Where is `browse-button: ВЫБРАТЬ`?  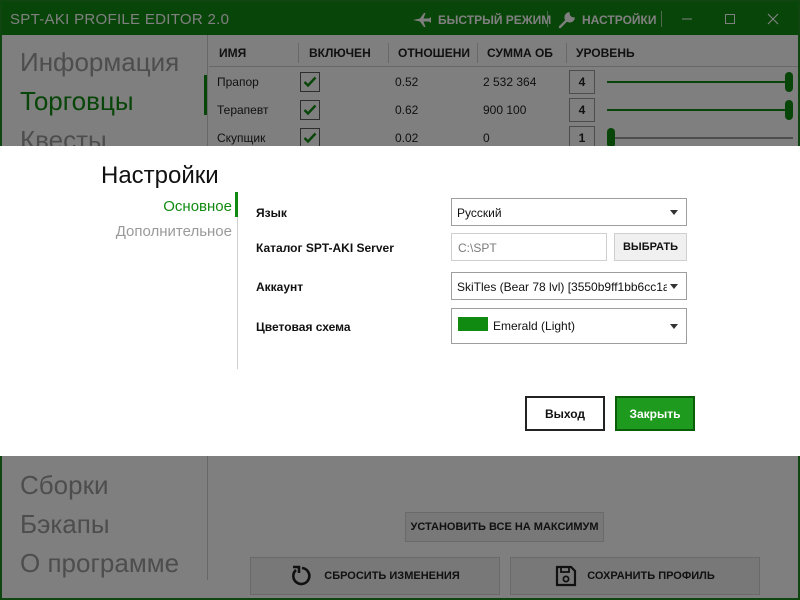
browse-button: ВЫБРАТЬ is located at coordinates (650, 247).